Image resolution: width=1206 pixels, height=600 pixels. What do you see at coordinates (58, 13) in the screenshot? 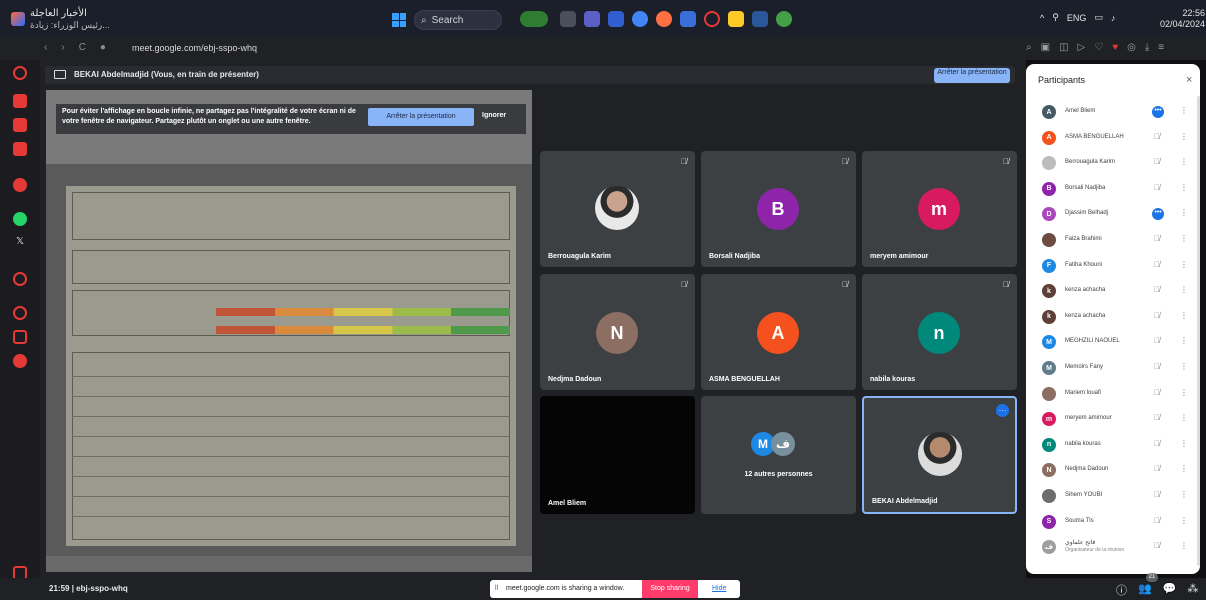
I see `news-widget-title: الأخبار العاجلة` at bounding box center [58, 13].